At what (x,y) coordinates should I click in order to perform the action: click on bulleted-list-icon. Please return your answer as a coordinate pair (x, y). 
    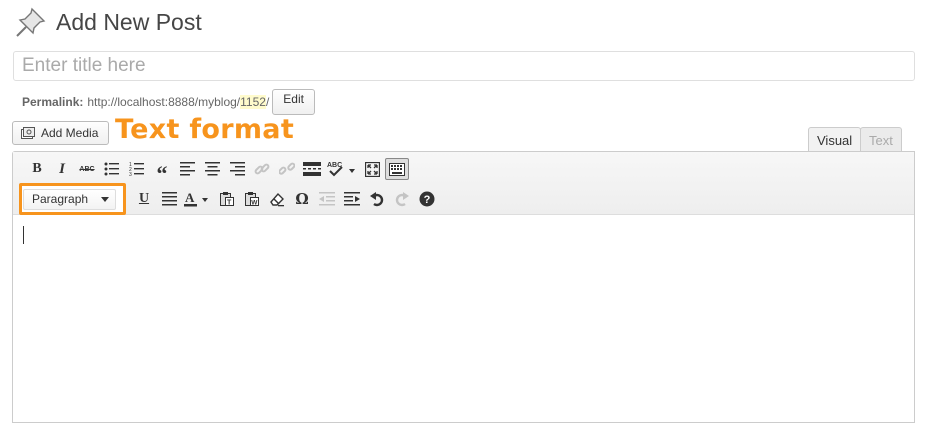
    Looking at the image, I should click on (111, 169).